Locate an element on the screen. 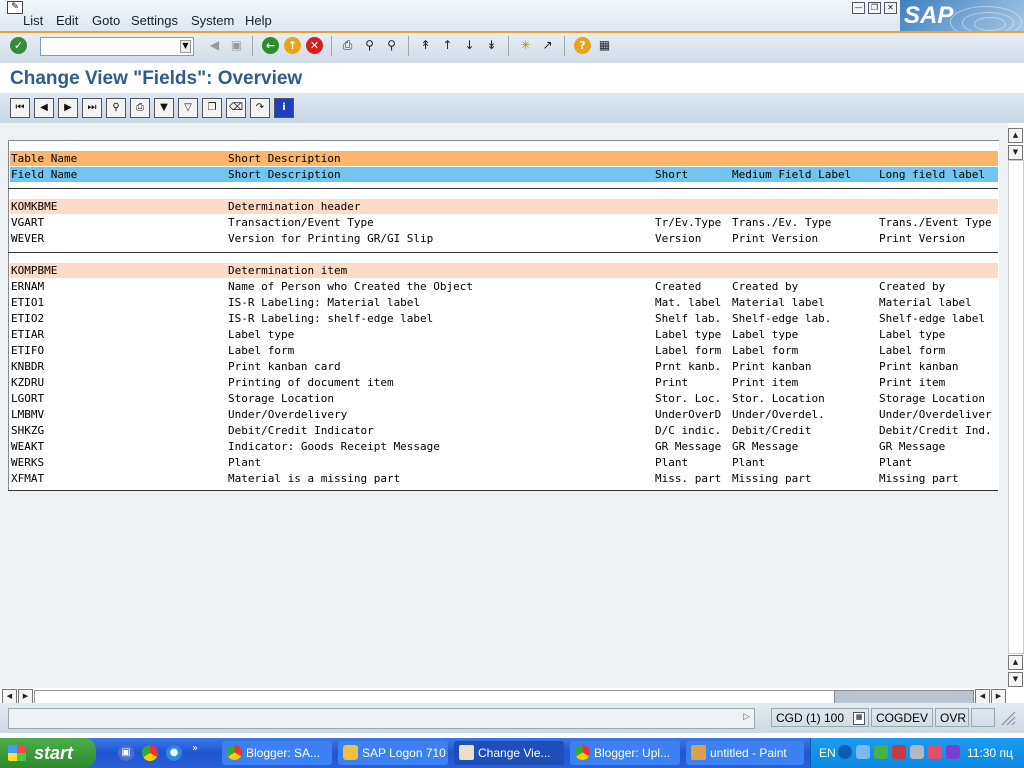 The image size is (1024, 768). first-entry-icon: ⏮ is located at coordinates (20, 108).